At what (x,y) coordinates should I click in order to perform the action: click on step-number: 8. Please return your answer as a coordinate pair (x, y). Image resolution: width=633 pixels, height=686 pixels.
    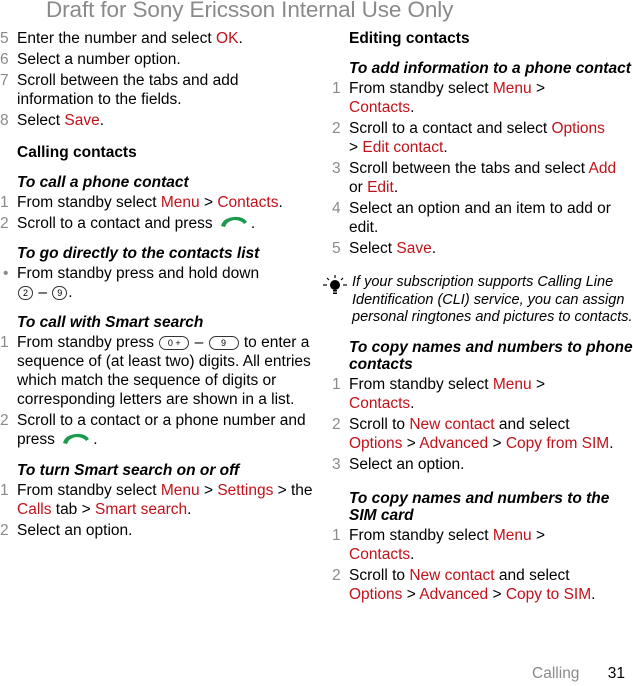
    Looking at the image, I should click on (4, 120).